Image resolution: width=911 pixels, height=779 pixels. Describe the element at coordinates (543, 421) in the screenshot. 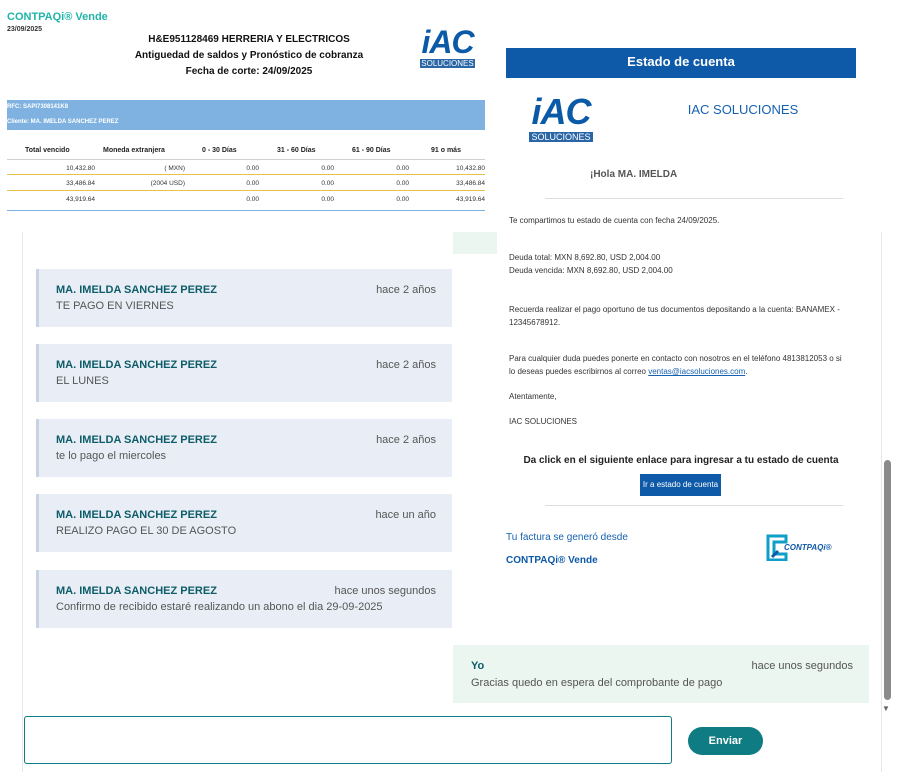

I see `email-signature: IAC SOLUCIONES` at that location.